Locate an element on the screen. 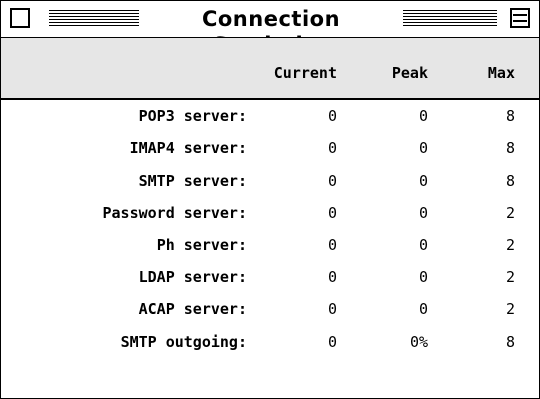  stats-row-imap4: IMAP4 server: 0 0 8 is located at coordinates (270, 148).